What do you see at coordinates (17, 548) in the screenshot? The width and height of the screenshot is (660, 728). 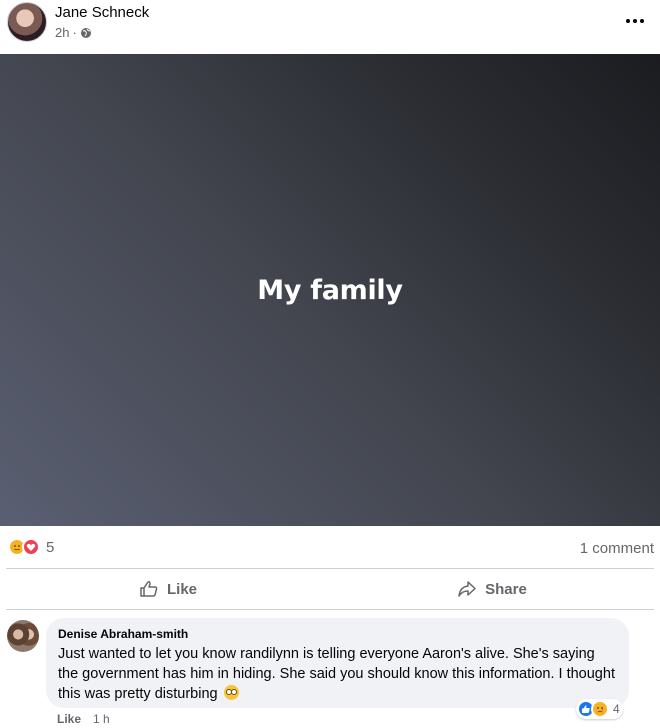 I see `care-face-icon` at bounding box center [17, 548].